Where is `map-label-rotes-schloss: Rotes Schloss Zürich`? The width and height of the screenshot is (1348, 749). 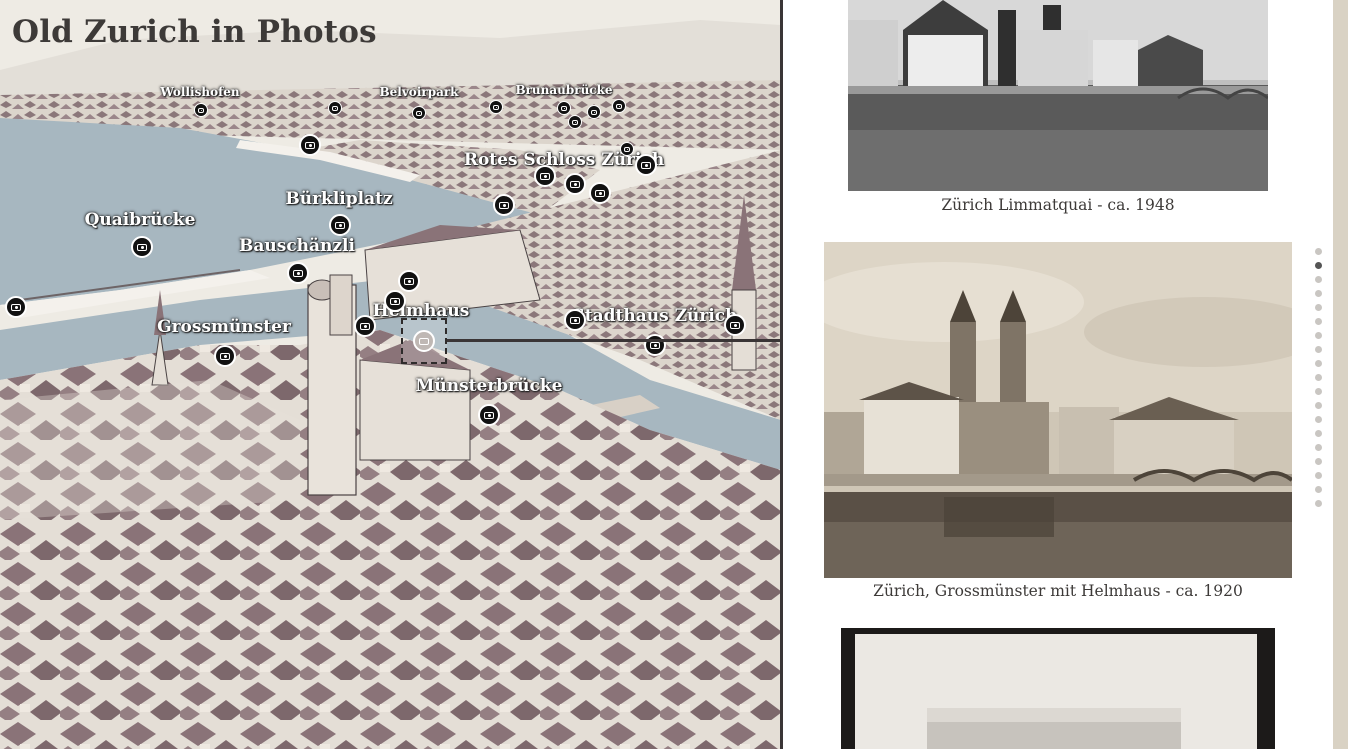 map-label-rotes-schloss: Rotes Schloss Zürich is located at coordinates (564, 160).